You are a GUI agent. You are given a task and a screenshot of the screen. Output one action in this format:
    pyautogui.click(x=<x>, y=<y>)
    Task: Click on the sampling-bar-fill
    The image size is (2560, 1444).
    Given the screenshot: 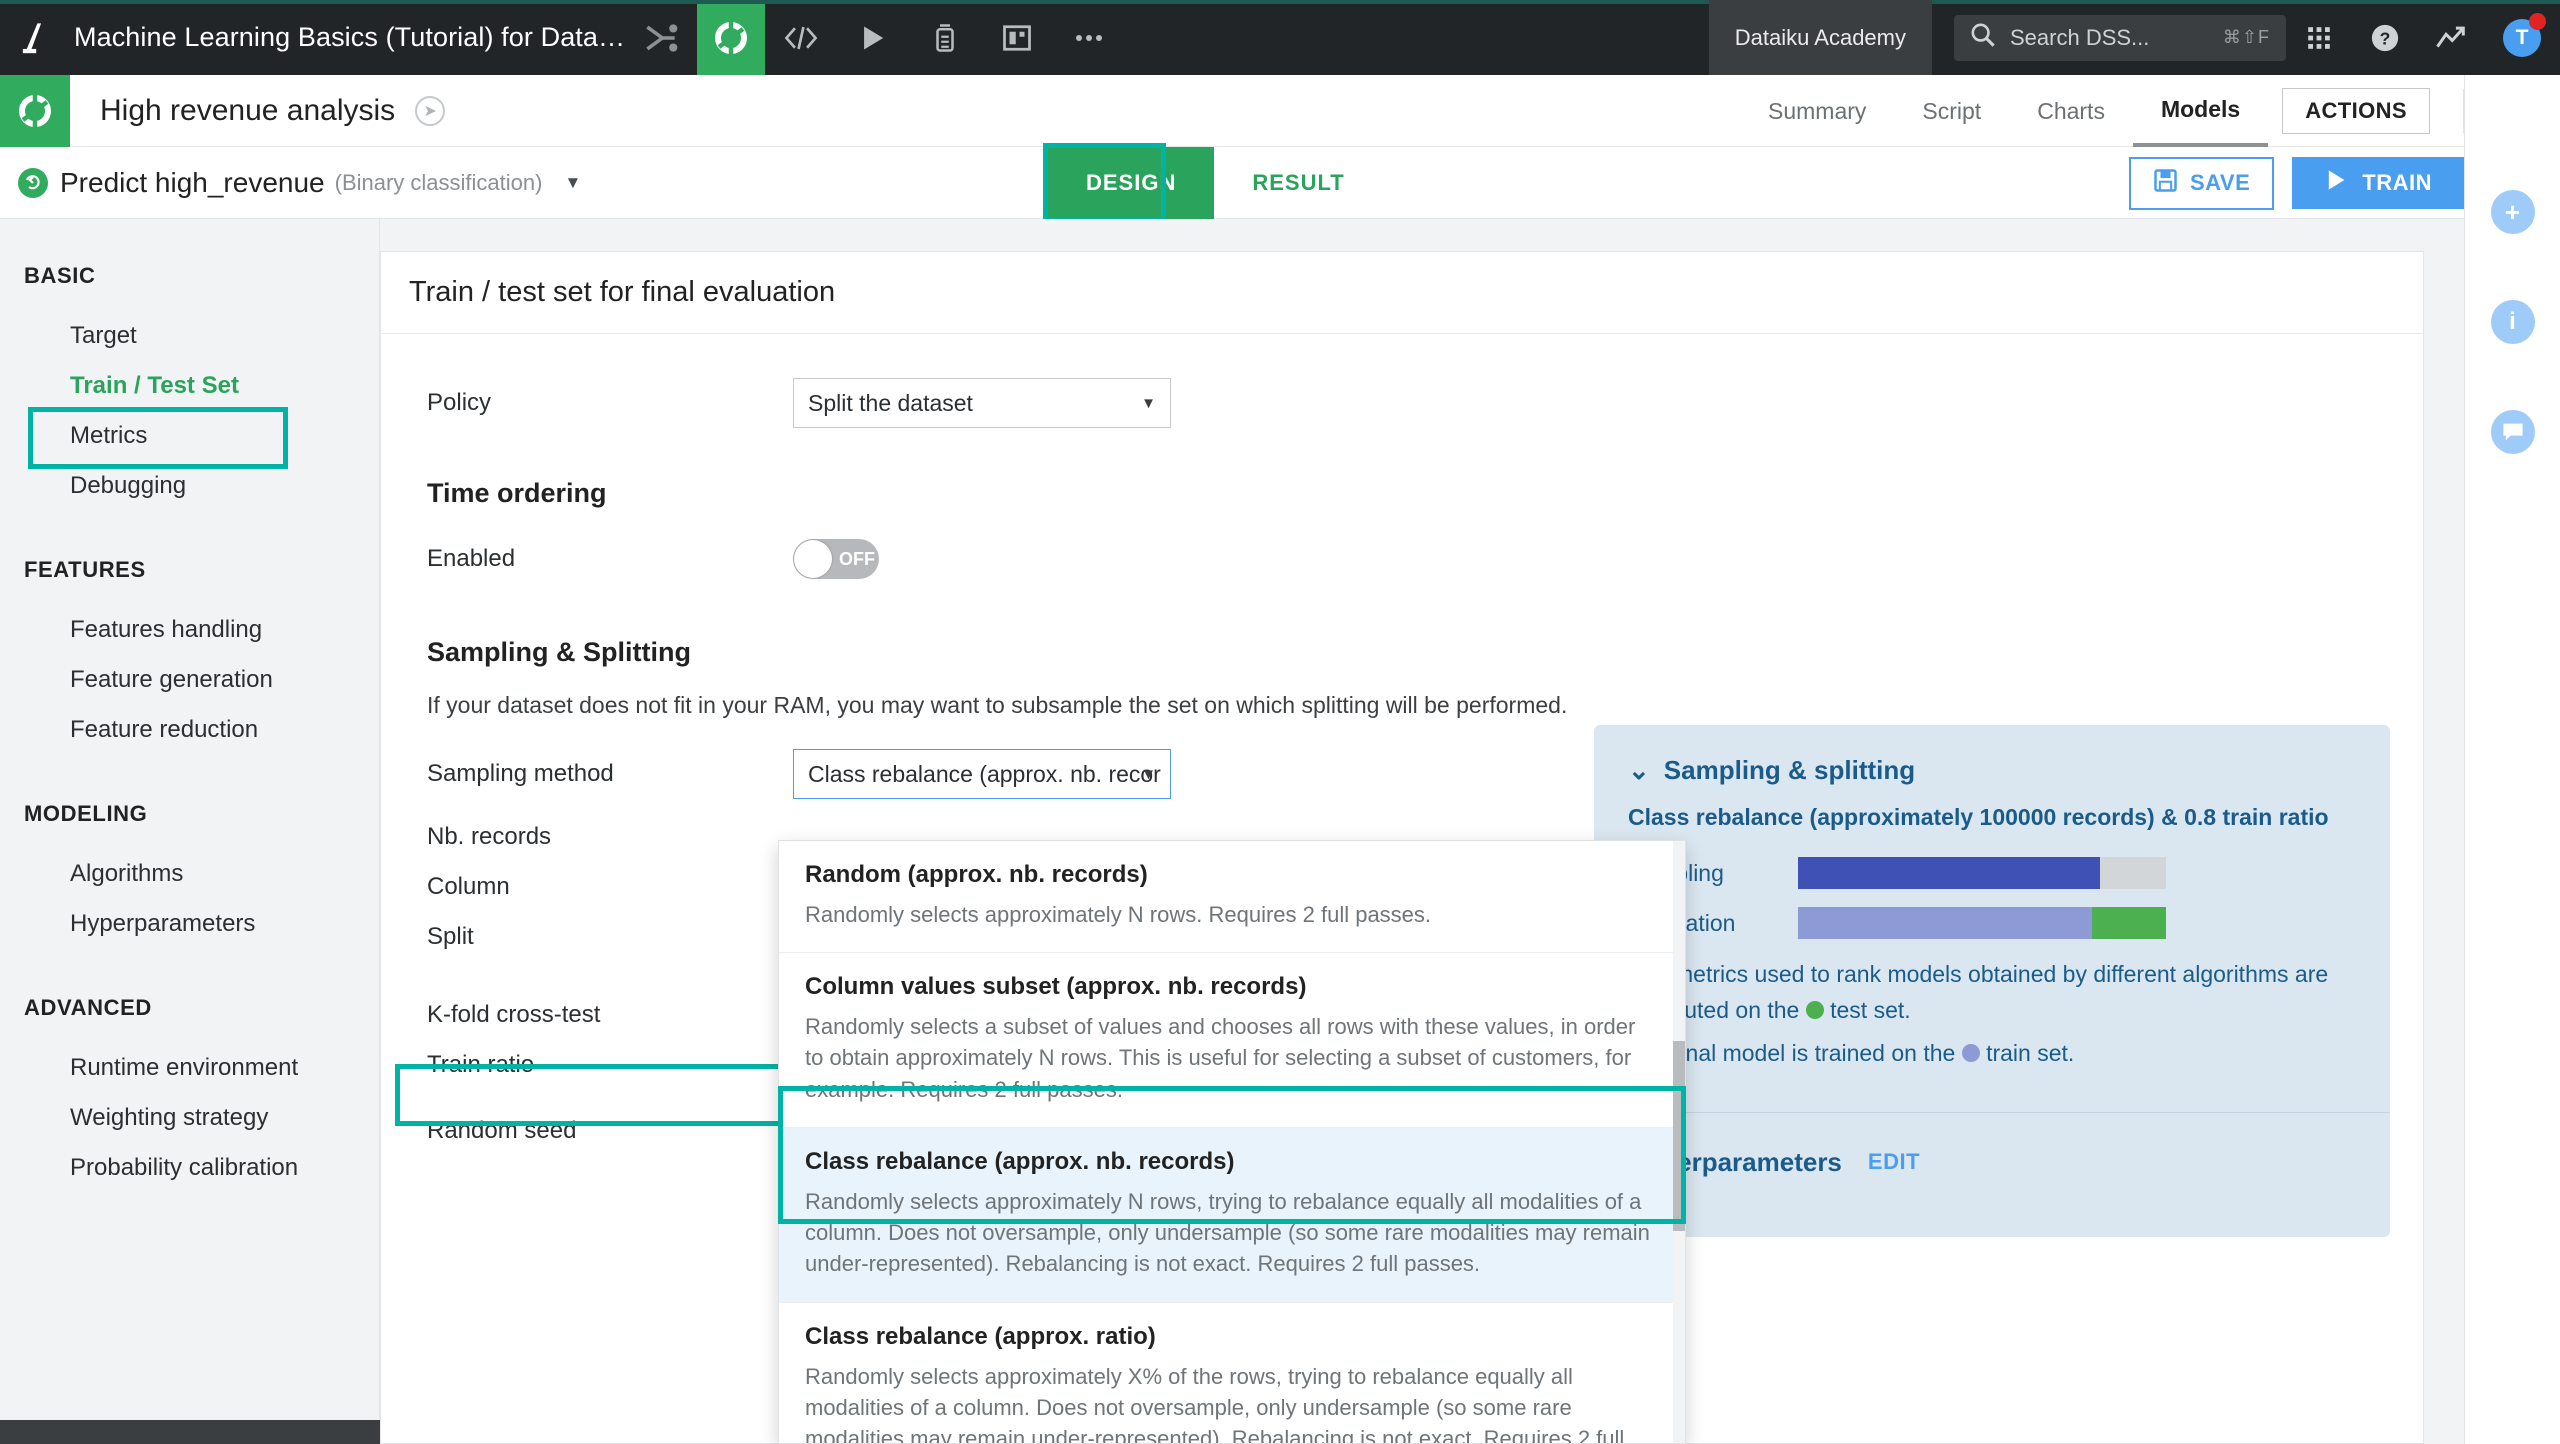 What is the action you would take?
    pyautogui.click(x=1949, y=873)
    